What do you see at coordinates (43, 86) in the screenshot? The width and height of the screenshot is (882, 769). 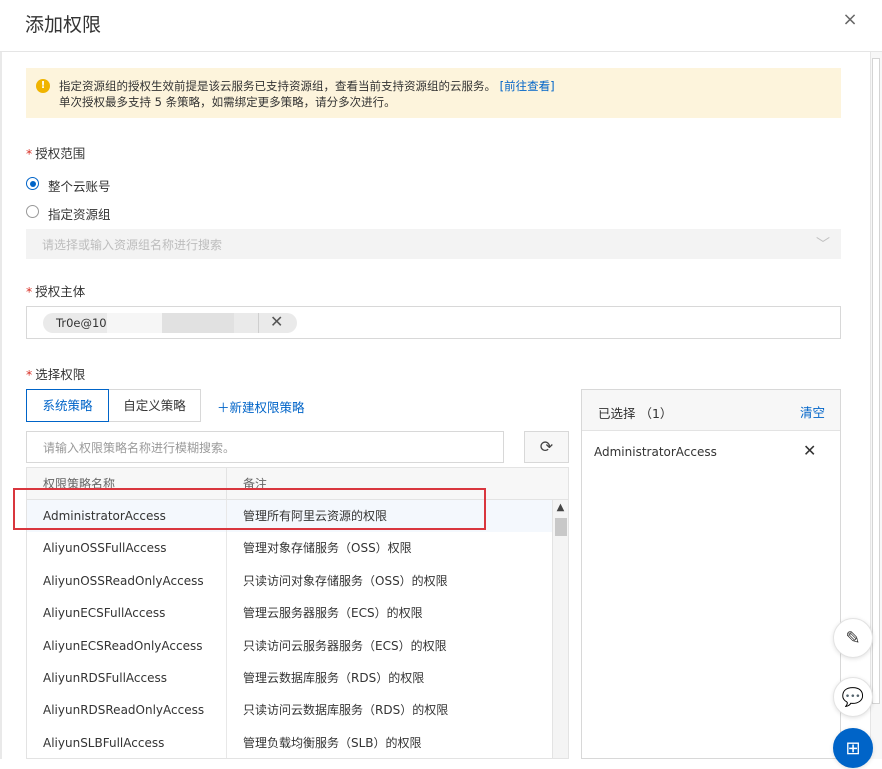 I see `warning-icon: !` at bounding box center [43, 86].